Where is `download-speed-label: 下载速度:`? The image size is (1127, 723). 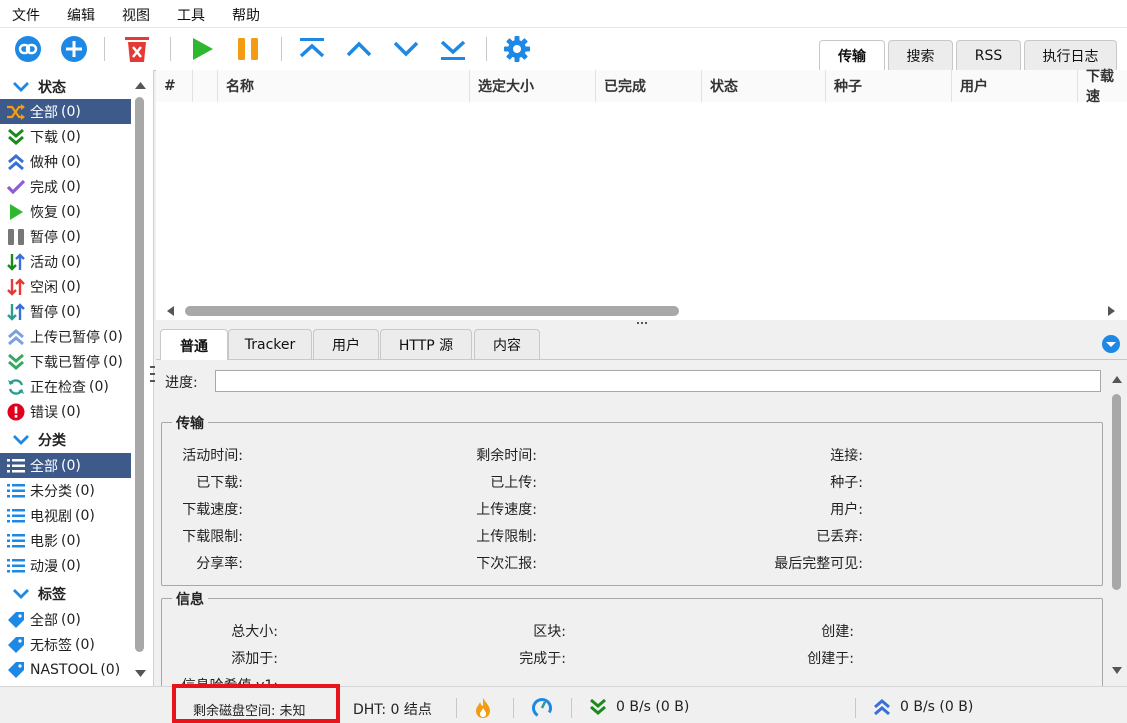
download-speed-label: 下载速度: is located at coordinates (212, 510).